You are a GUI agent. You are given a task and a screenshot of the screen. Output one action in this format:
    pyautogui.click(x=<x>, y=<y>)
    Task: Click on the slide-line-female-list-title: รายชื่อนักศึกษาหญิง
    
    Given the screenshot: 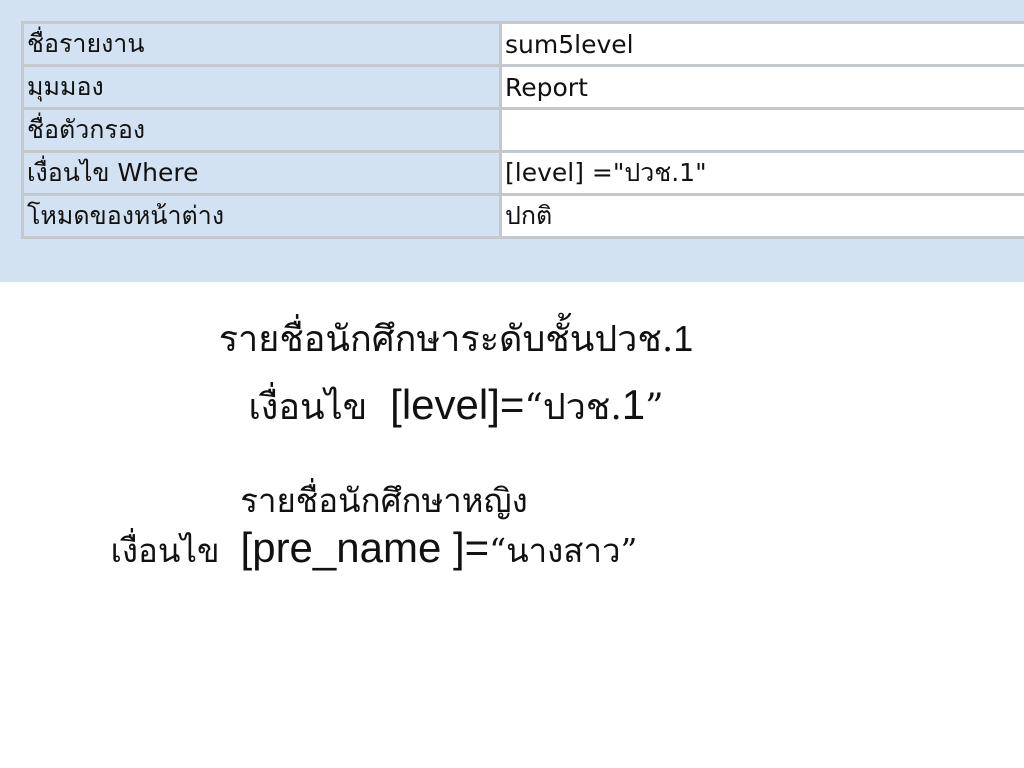 What is the action you would take?
    pyautogui.click(x=420, y=500)
    